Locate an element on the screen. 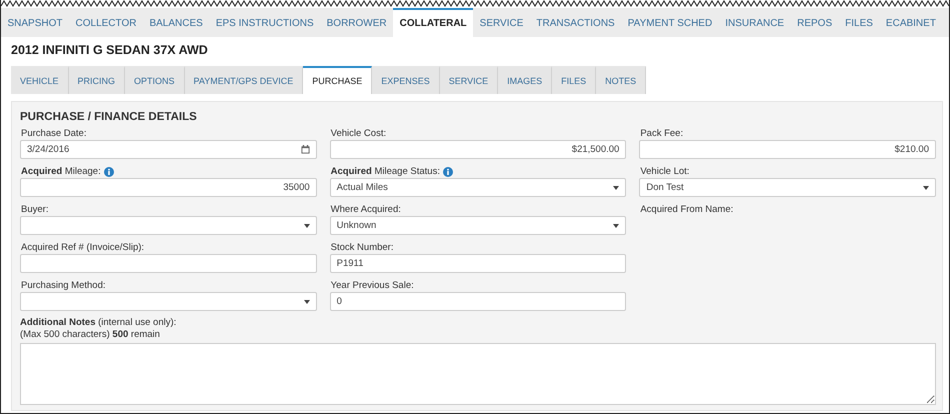  field-label: Buyer: is located at coordinates (34, 209).